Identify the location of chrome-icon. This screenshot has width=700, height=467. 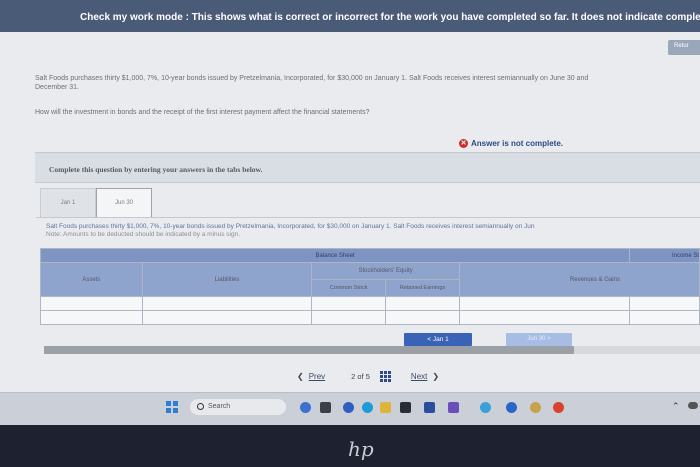
(558, 407).